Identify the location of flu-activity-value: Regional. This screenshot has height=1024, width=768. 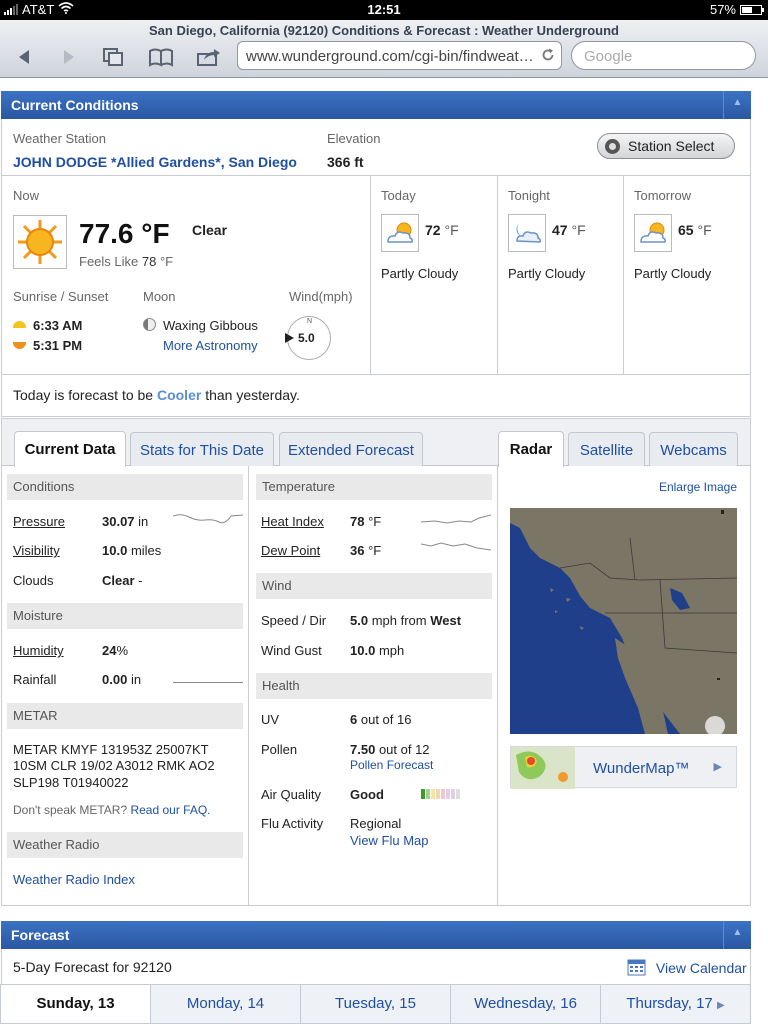
(376, 823).